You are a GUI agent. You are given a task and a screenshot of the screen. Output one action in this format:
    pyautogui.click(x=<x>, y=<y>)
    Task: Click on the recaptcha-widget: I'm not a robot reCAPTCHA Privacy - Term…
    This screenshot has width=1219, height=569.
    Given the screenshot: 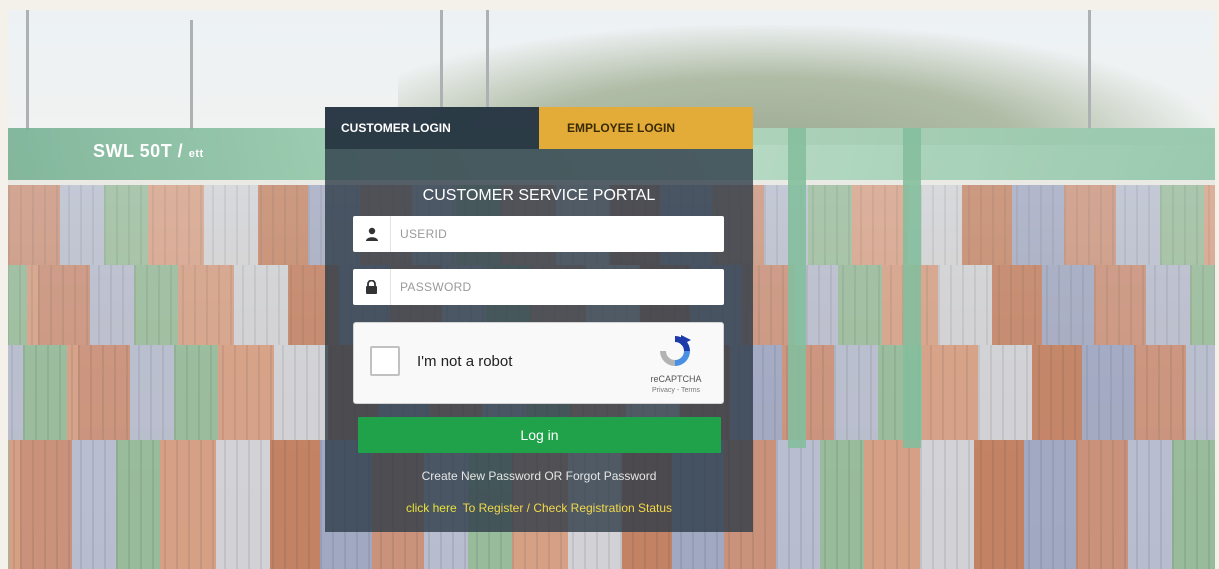 What is the action you would take?
    pyautogui.click(x=538, y=363)
    